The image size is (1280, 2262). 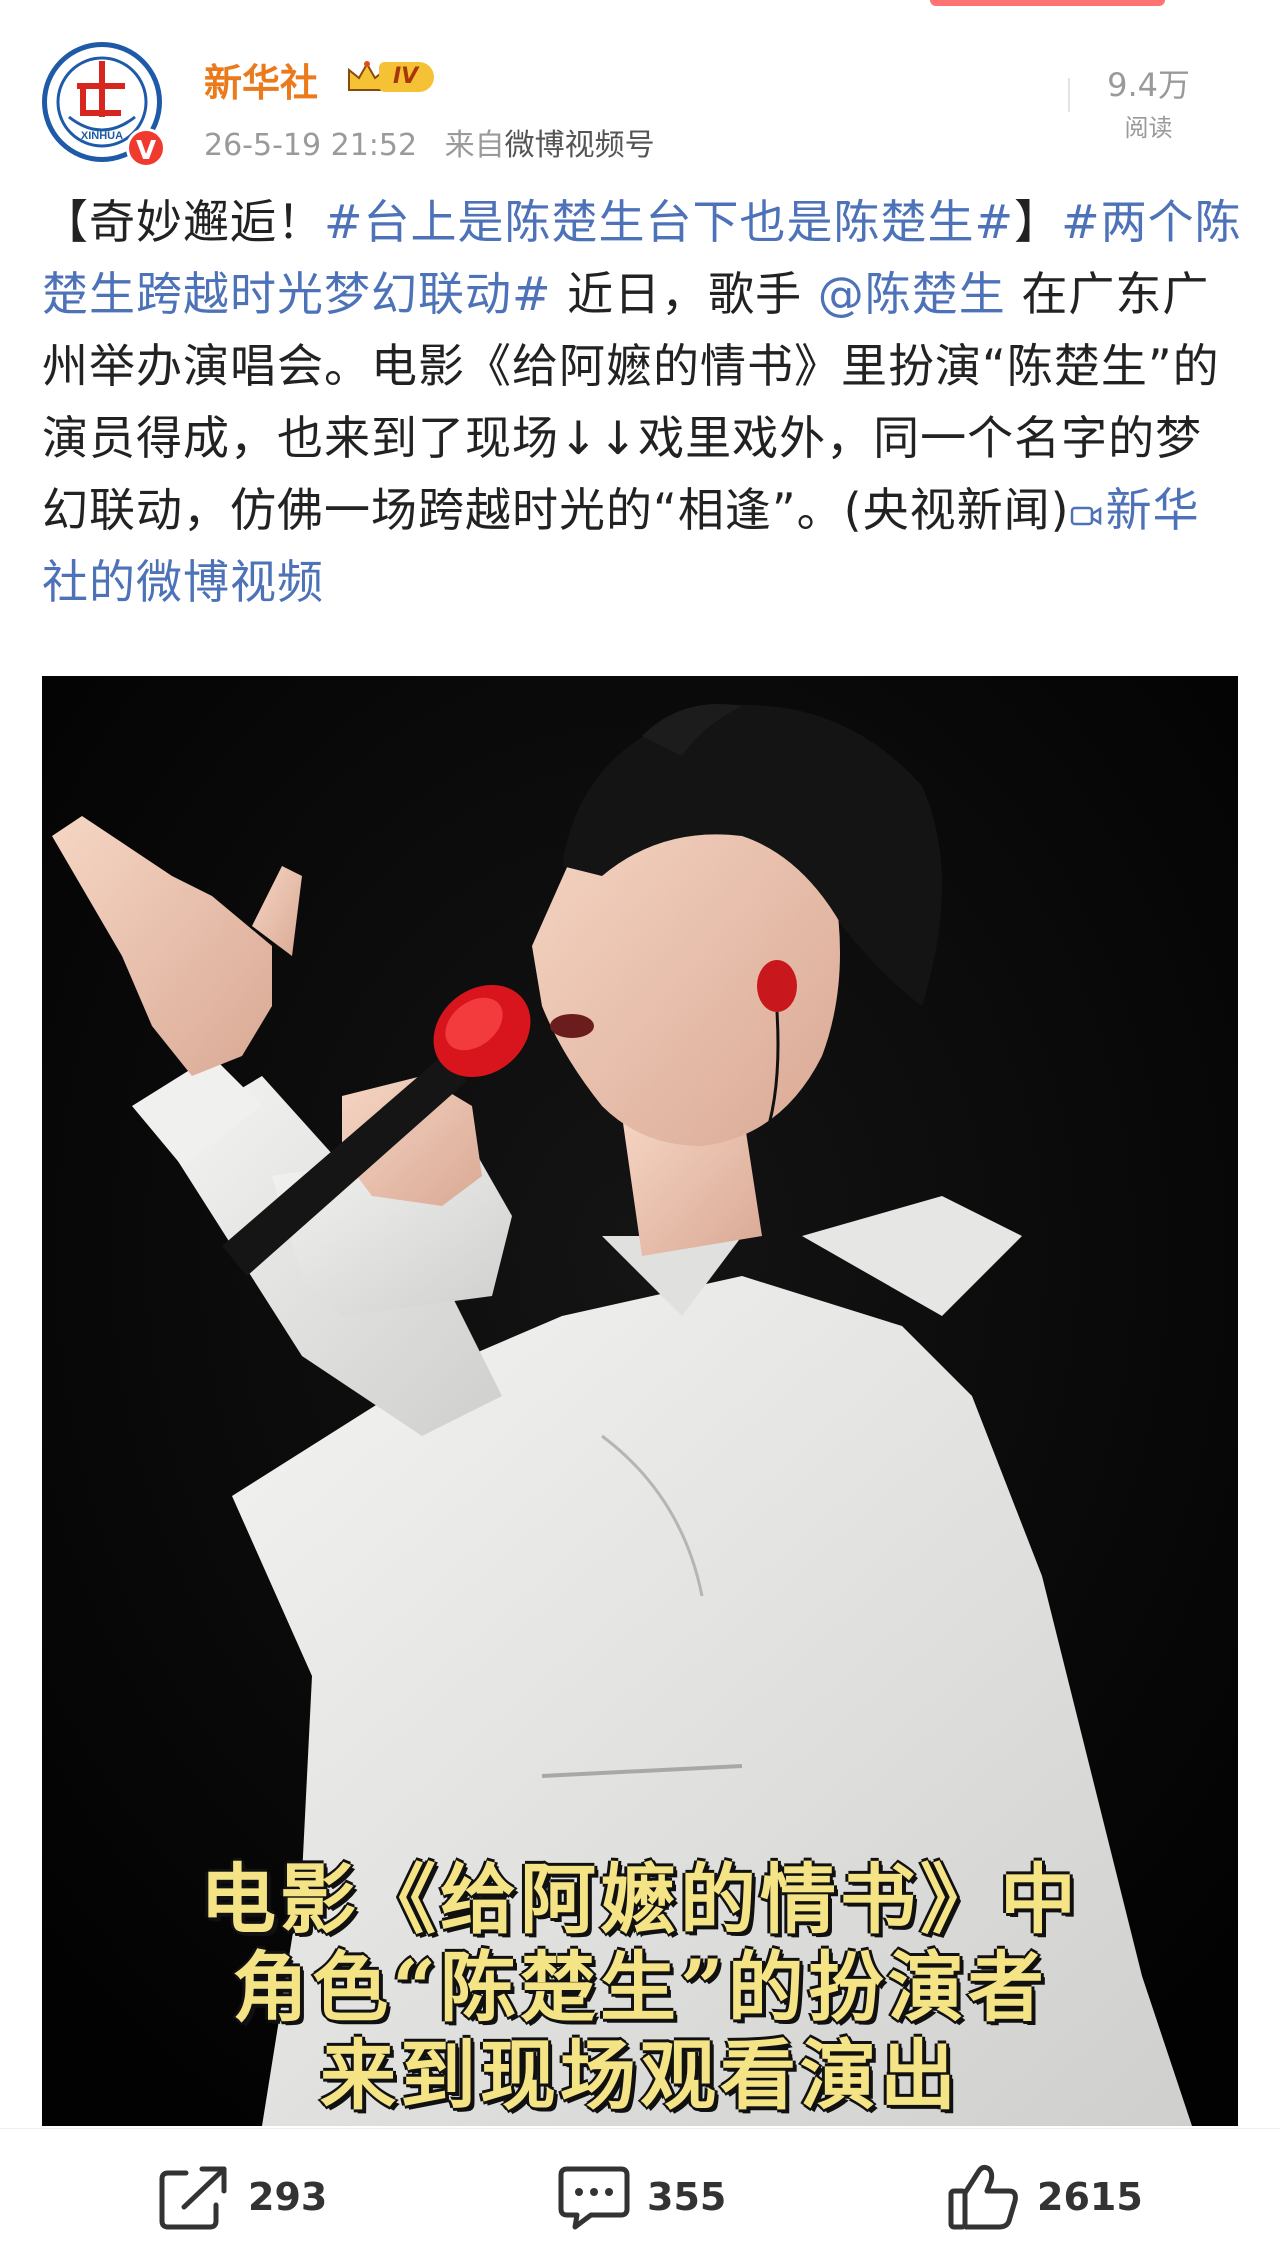 What do you see at coordinates (183, 222) in the screenshot?
I see `text-segment: 【奇妙邂逅！` at bounding box center [183, 222].